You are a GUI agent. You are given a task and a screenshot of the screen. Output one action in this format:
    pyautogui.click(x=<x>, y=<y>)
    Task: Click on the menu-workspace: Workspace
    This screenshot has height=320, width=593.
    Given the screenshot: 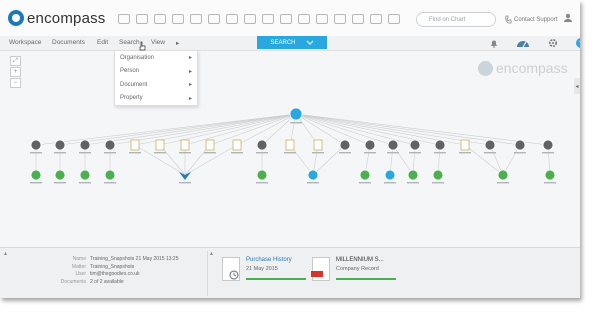 What is the action you would take?
    pyautogui.click(x=25, y=42)
    